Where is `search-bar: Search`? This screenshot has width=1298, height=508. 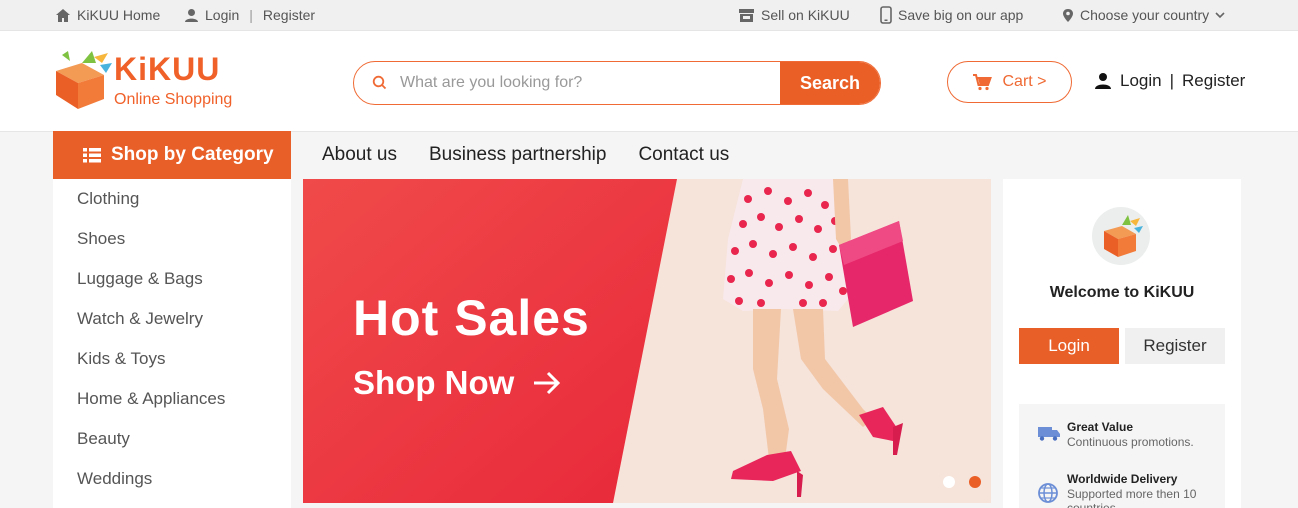
search-bar: Search is located at coordinates (617, 83).